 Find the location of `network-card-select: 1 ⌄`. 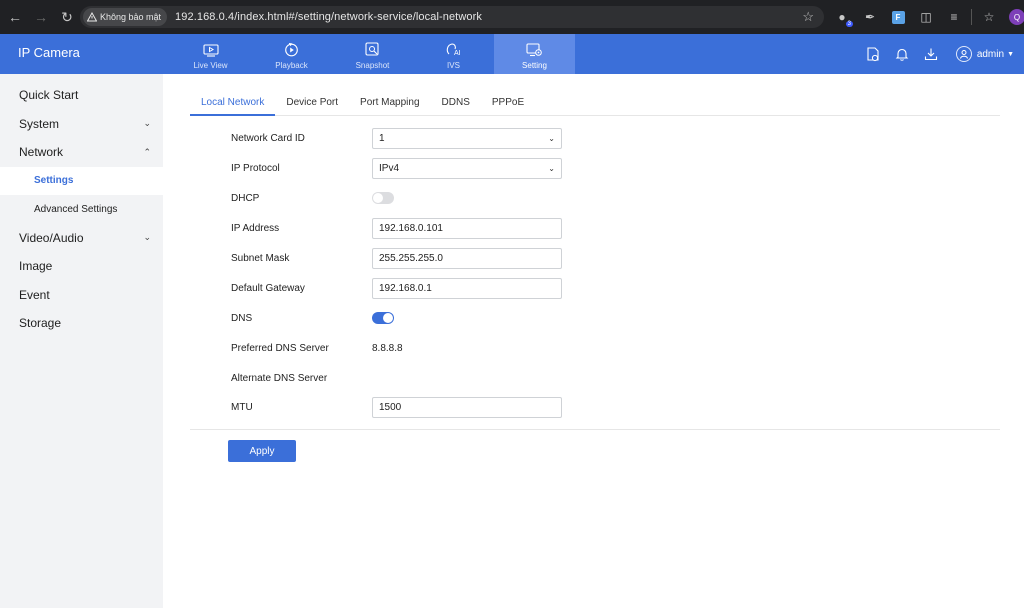

network-card-select: 1 ⌄ is located at coordinates (467, 138).